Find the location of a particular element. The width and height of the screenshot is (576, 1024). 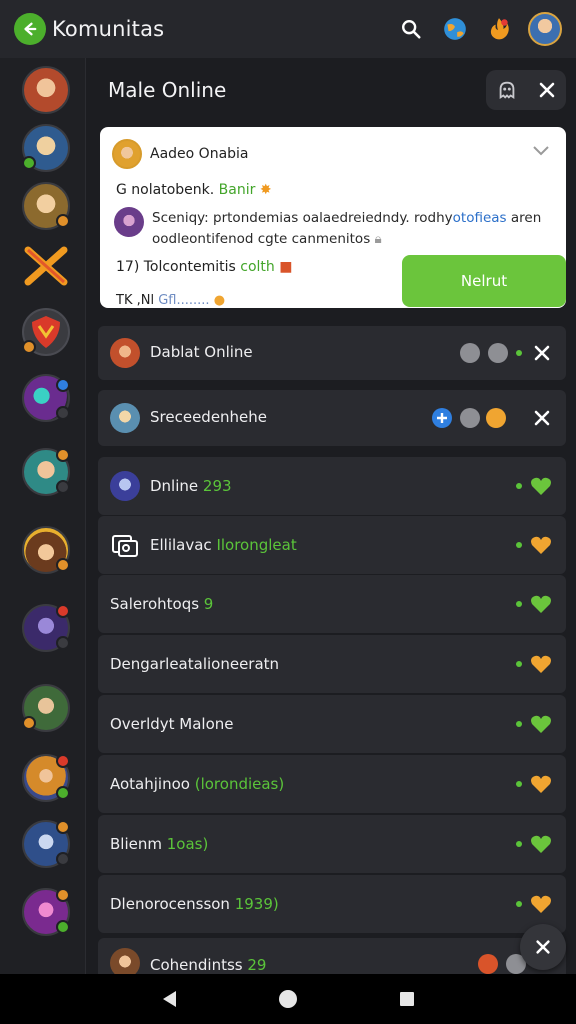

list-item-label-text: Dlenorocensson is located at coordinates (172, 904).